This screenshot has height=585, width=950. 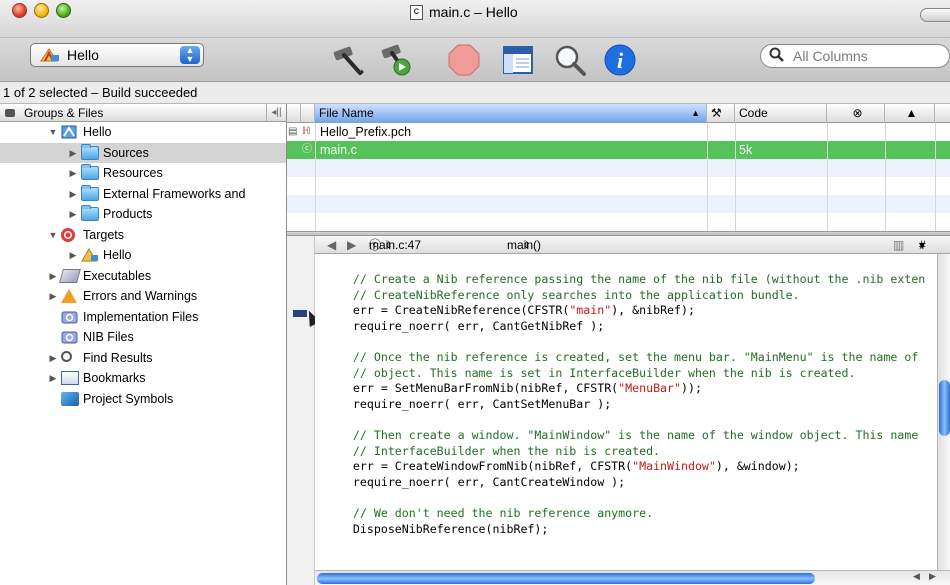 What do you see at coordinates (721, 113) in the screenshot?
I see `build-status-column-header: ⚒` at bounding box center [721, 113].